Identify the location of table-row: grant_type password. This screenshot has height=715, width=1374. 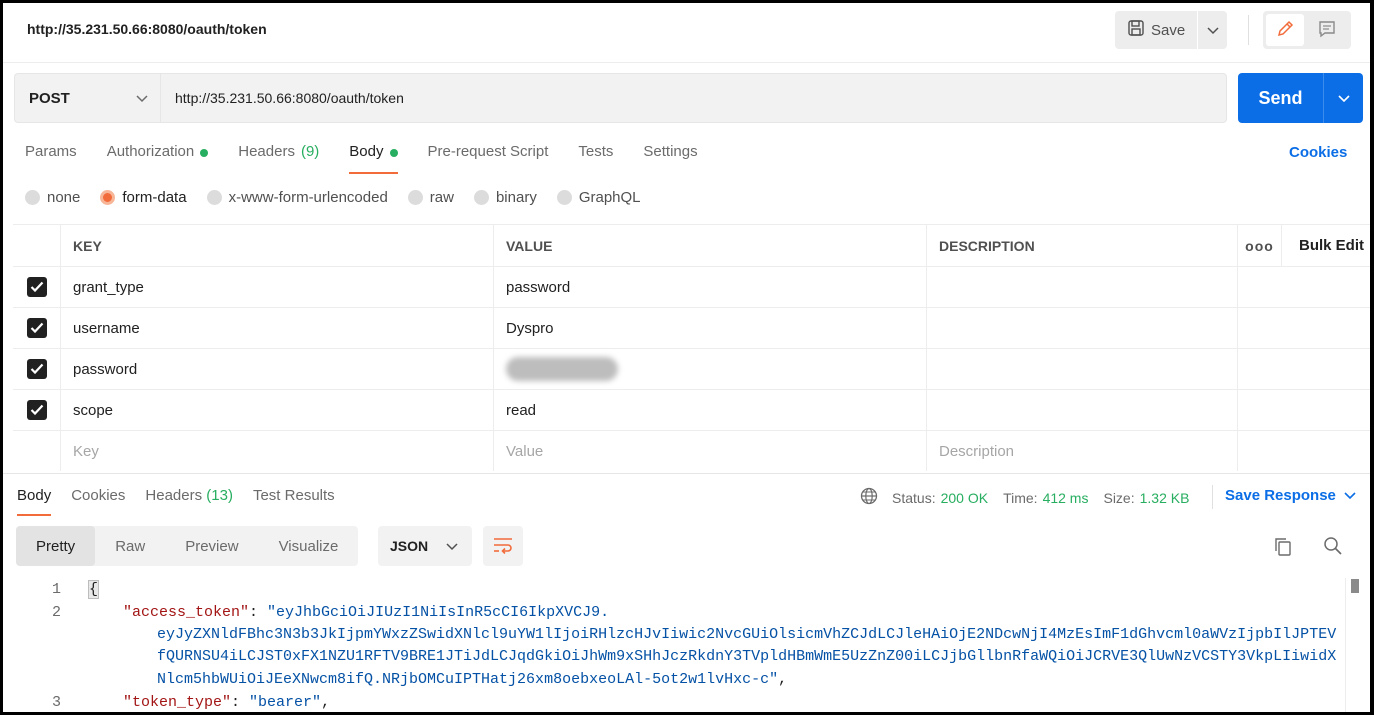
(691, 286).